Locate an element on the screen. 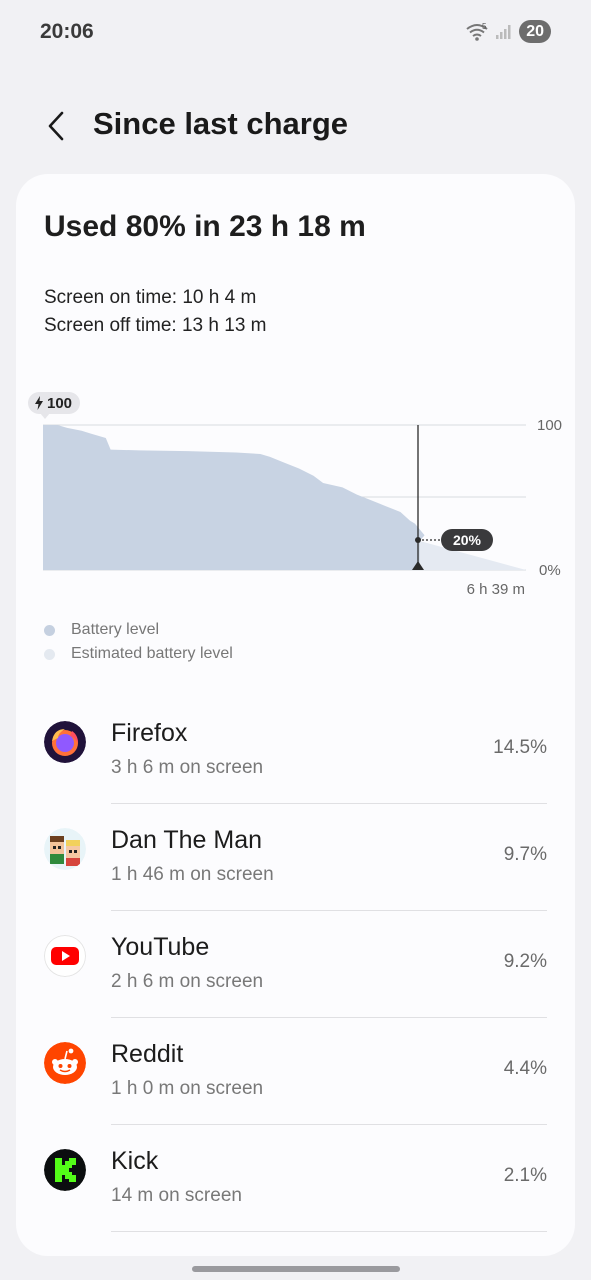 The width and height of the screenshot is (591, 1280). chart-legend: Battery level Estimated battery level is located at coordinates (138, 642).